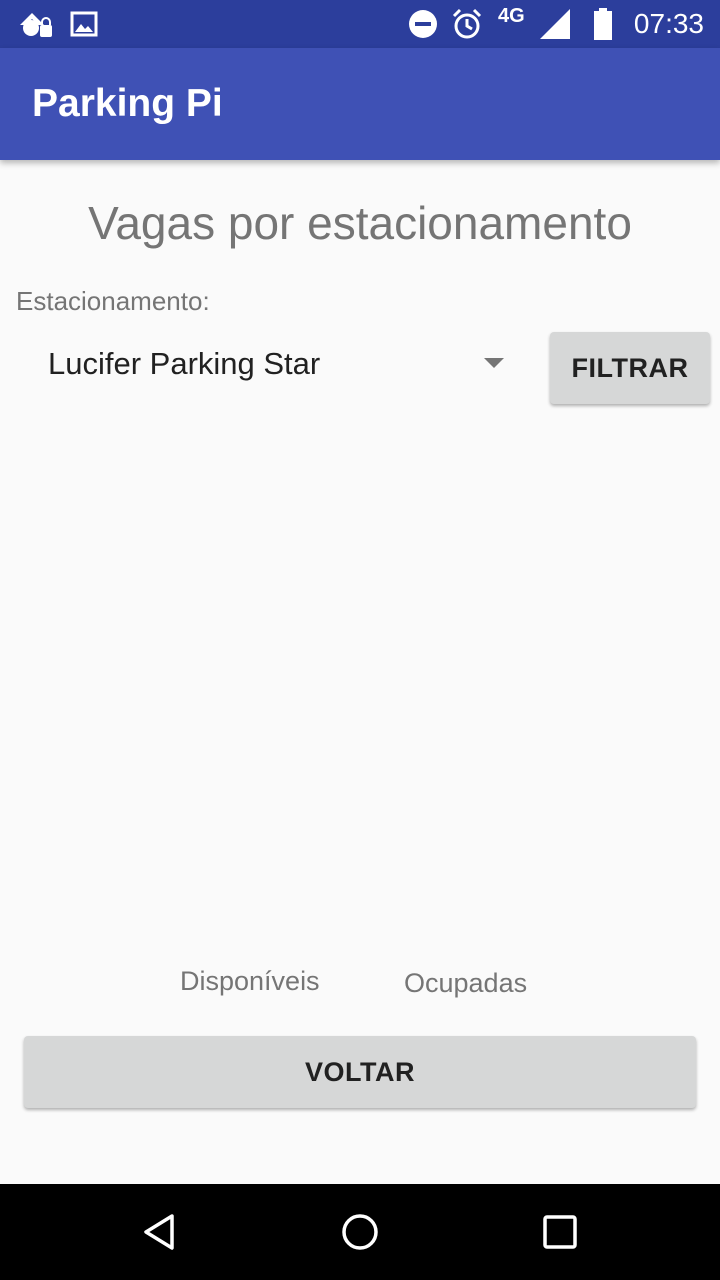 Image resolution: width=720 pixels, height=1280 pixels. What do you see at coordinates (423, 24) in the screenshot?
I see `do-not-disturb-icon` at bounding box center [423, 24].